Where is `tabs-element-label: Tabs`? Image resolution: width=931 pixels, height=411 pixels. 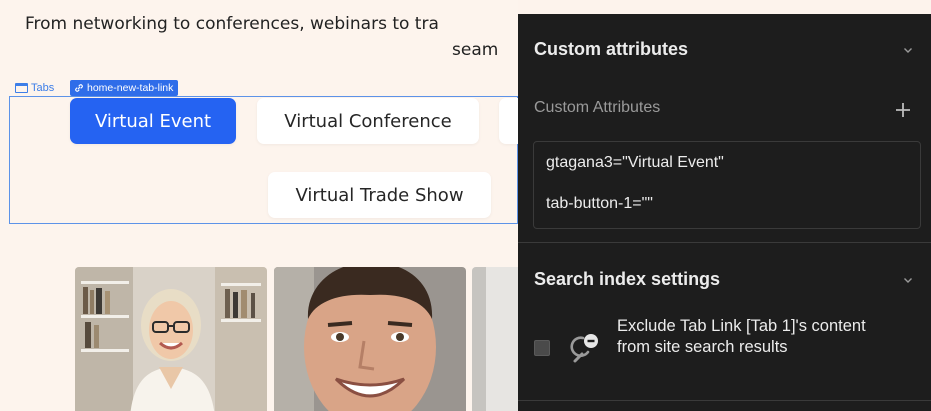 tabs-element-label: Tabs is located at coordinates (34, 87).